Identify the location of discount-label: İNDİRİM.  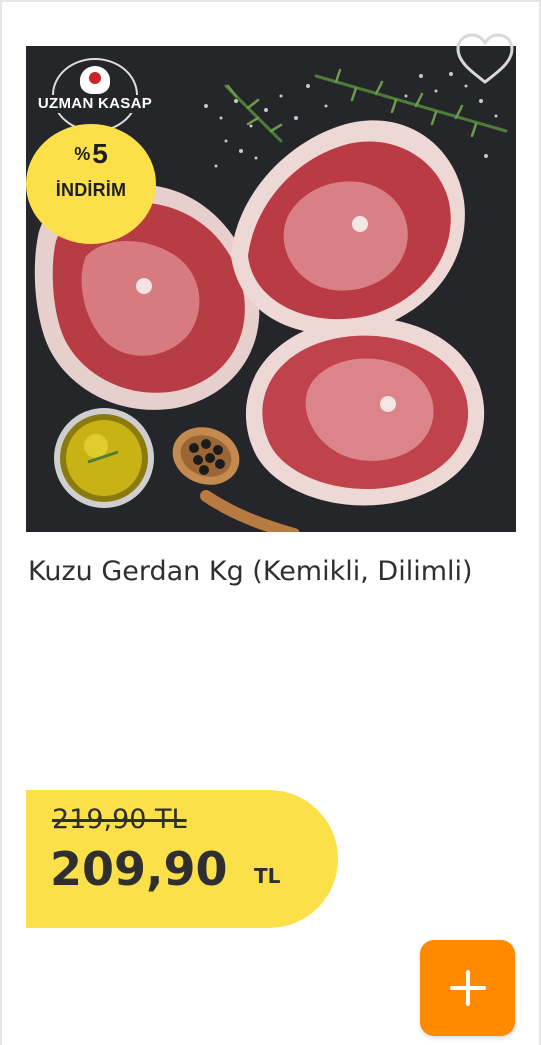
(91, 190).